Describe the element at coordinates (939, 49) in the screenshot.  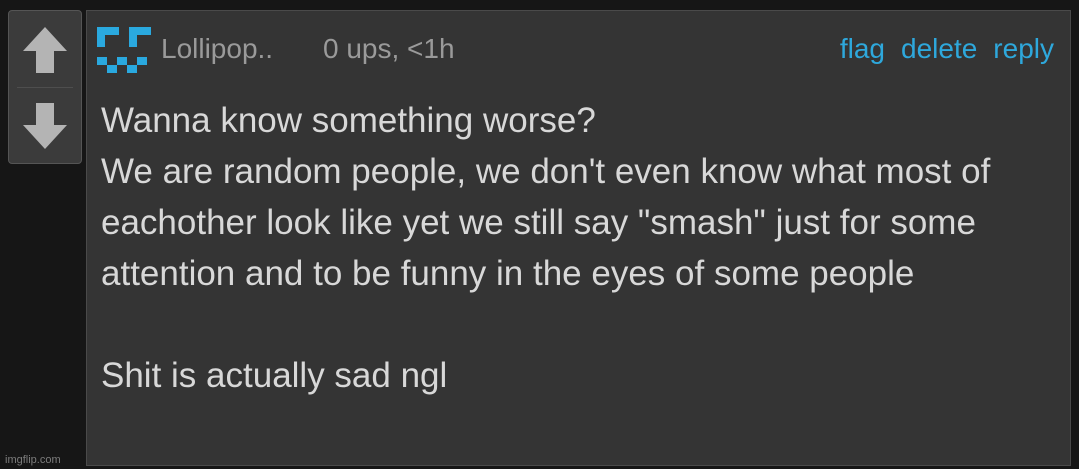
I see `delete-link: delete` at that location.